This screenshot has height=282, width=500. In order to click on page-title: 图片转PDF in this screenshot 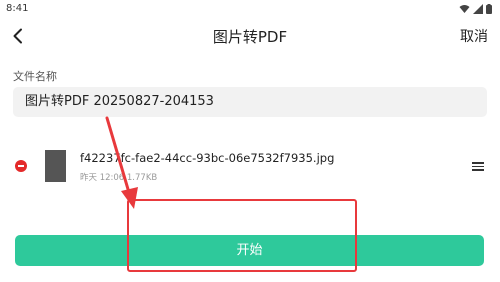, I will do `click(250, 37)`.